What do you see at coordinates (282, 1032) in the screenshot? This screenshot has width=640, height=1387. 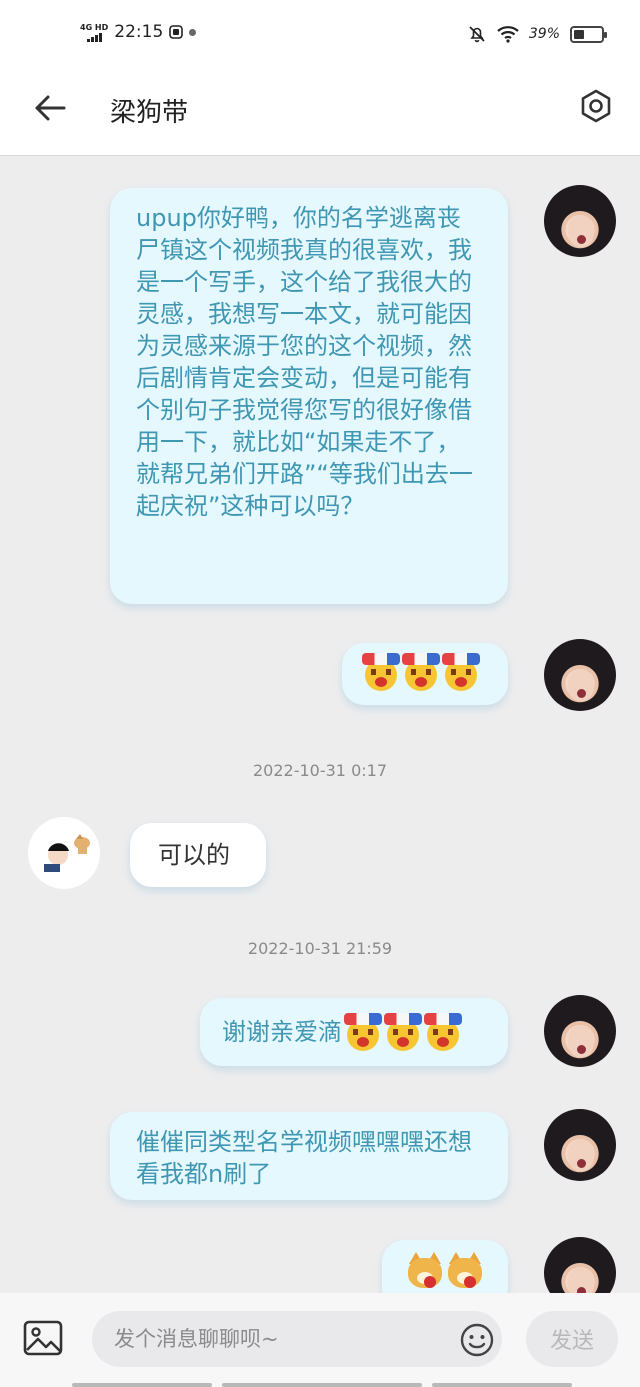 I see `message-text: 谢谢亲爱滴` at bounding box center [282, 1032].